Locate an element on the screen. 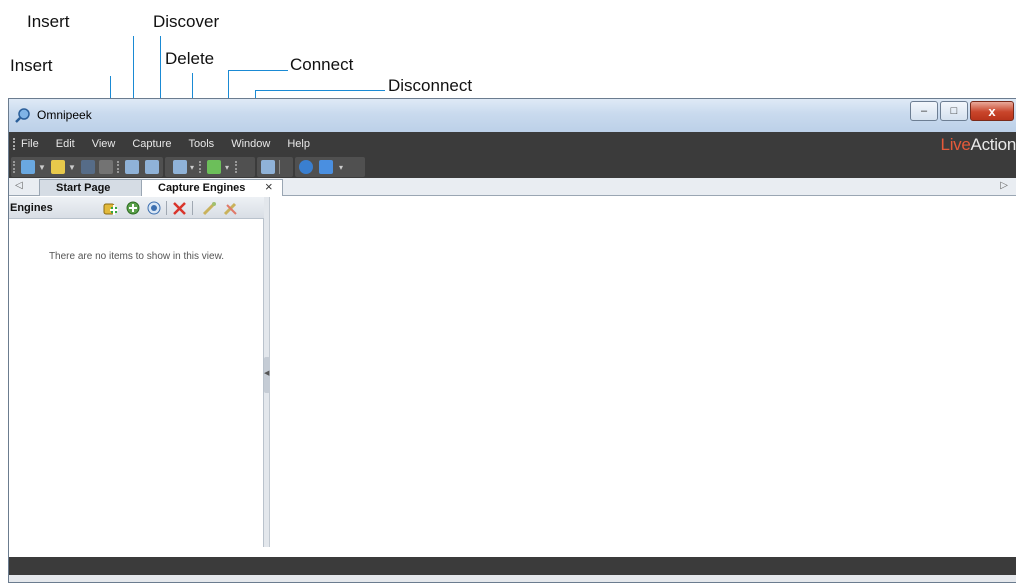  tab-scroll-left-icon: ◁ is located at coordinates (19, 185).